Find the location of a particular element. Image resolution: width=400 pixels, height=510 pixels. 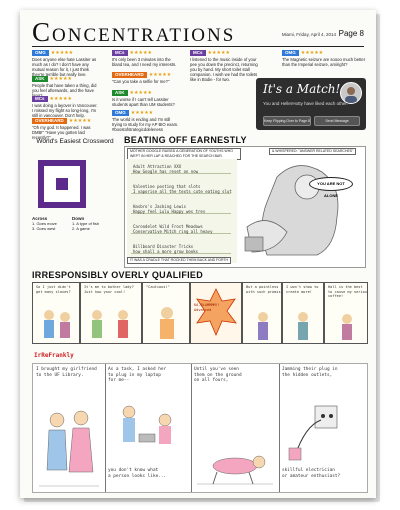

dateline: Miami, Friday, April 4, 2014 is located at coordinates (308, 34).